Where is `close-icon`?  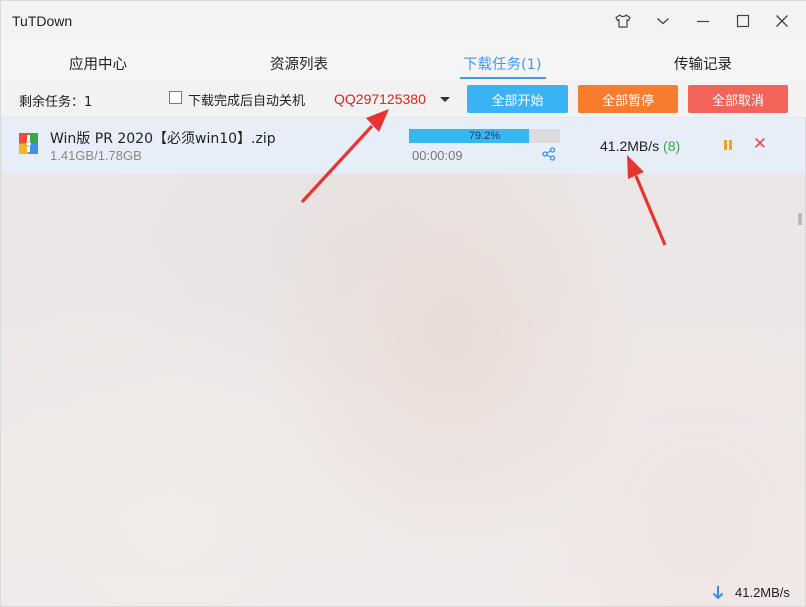
close-icon is located at coordinates (782, 21).